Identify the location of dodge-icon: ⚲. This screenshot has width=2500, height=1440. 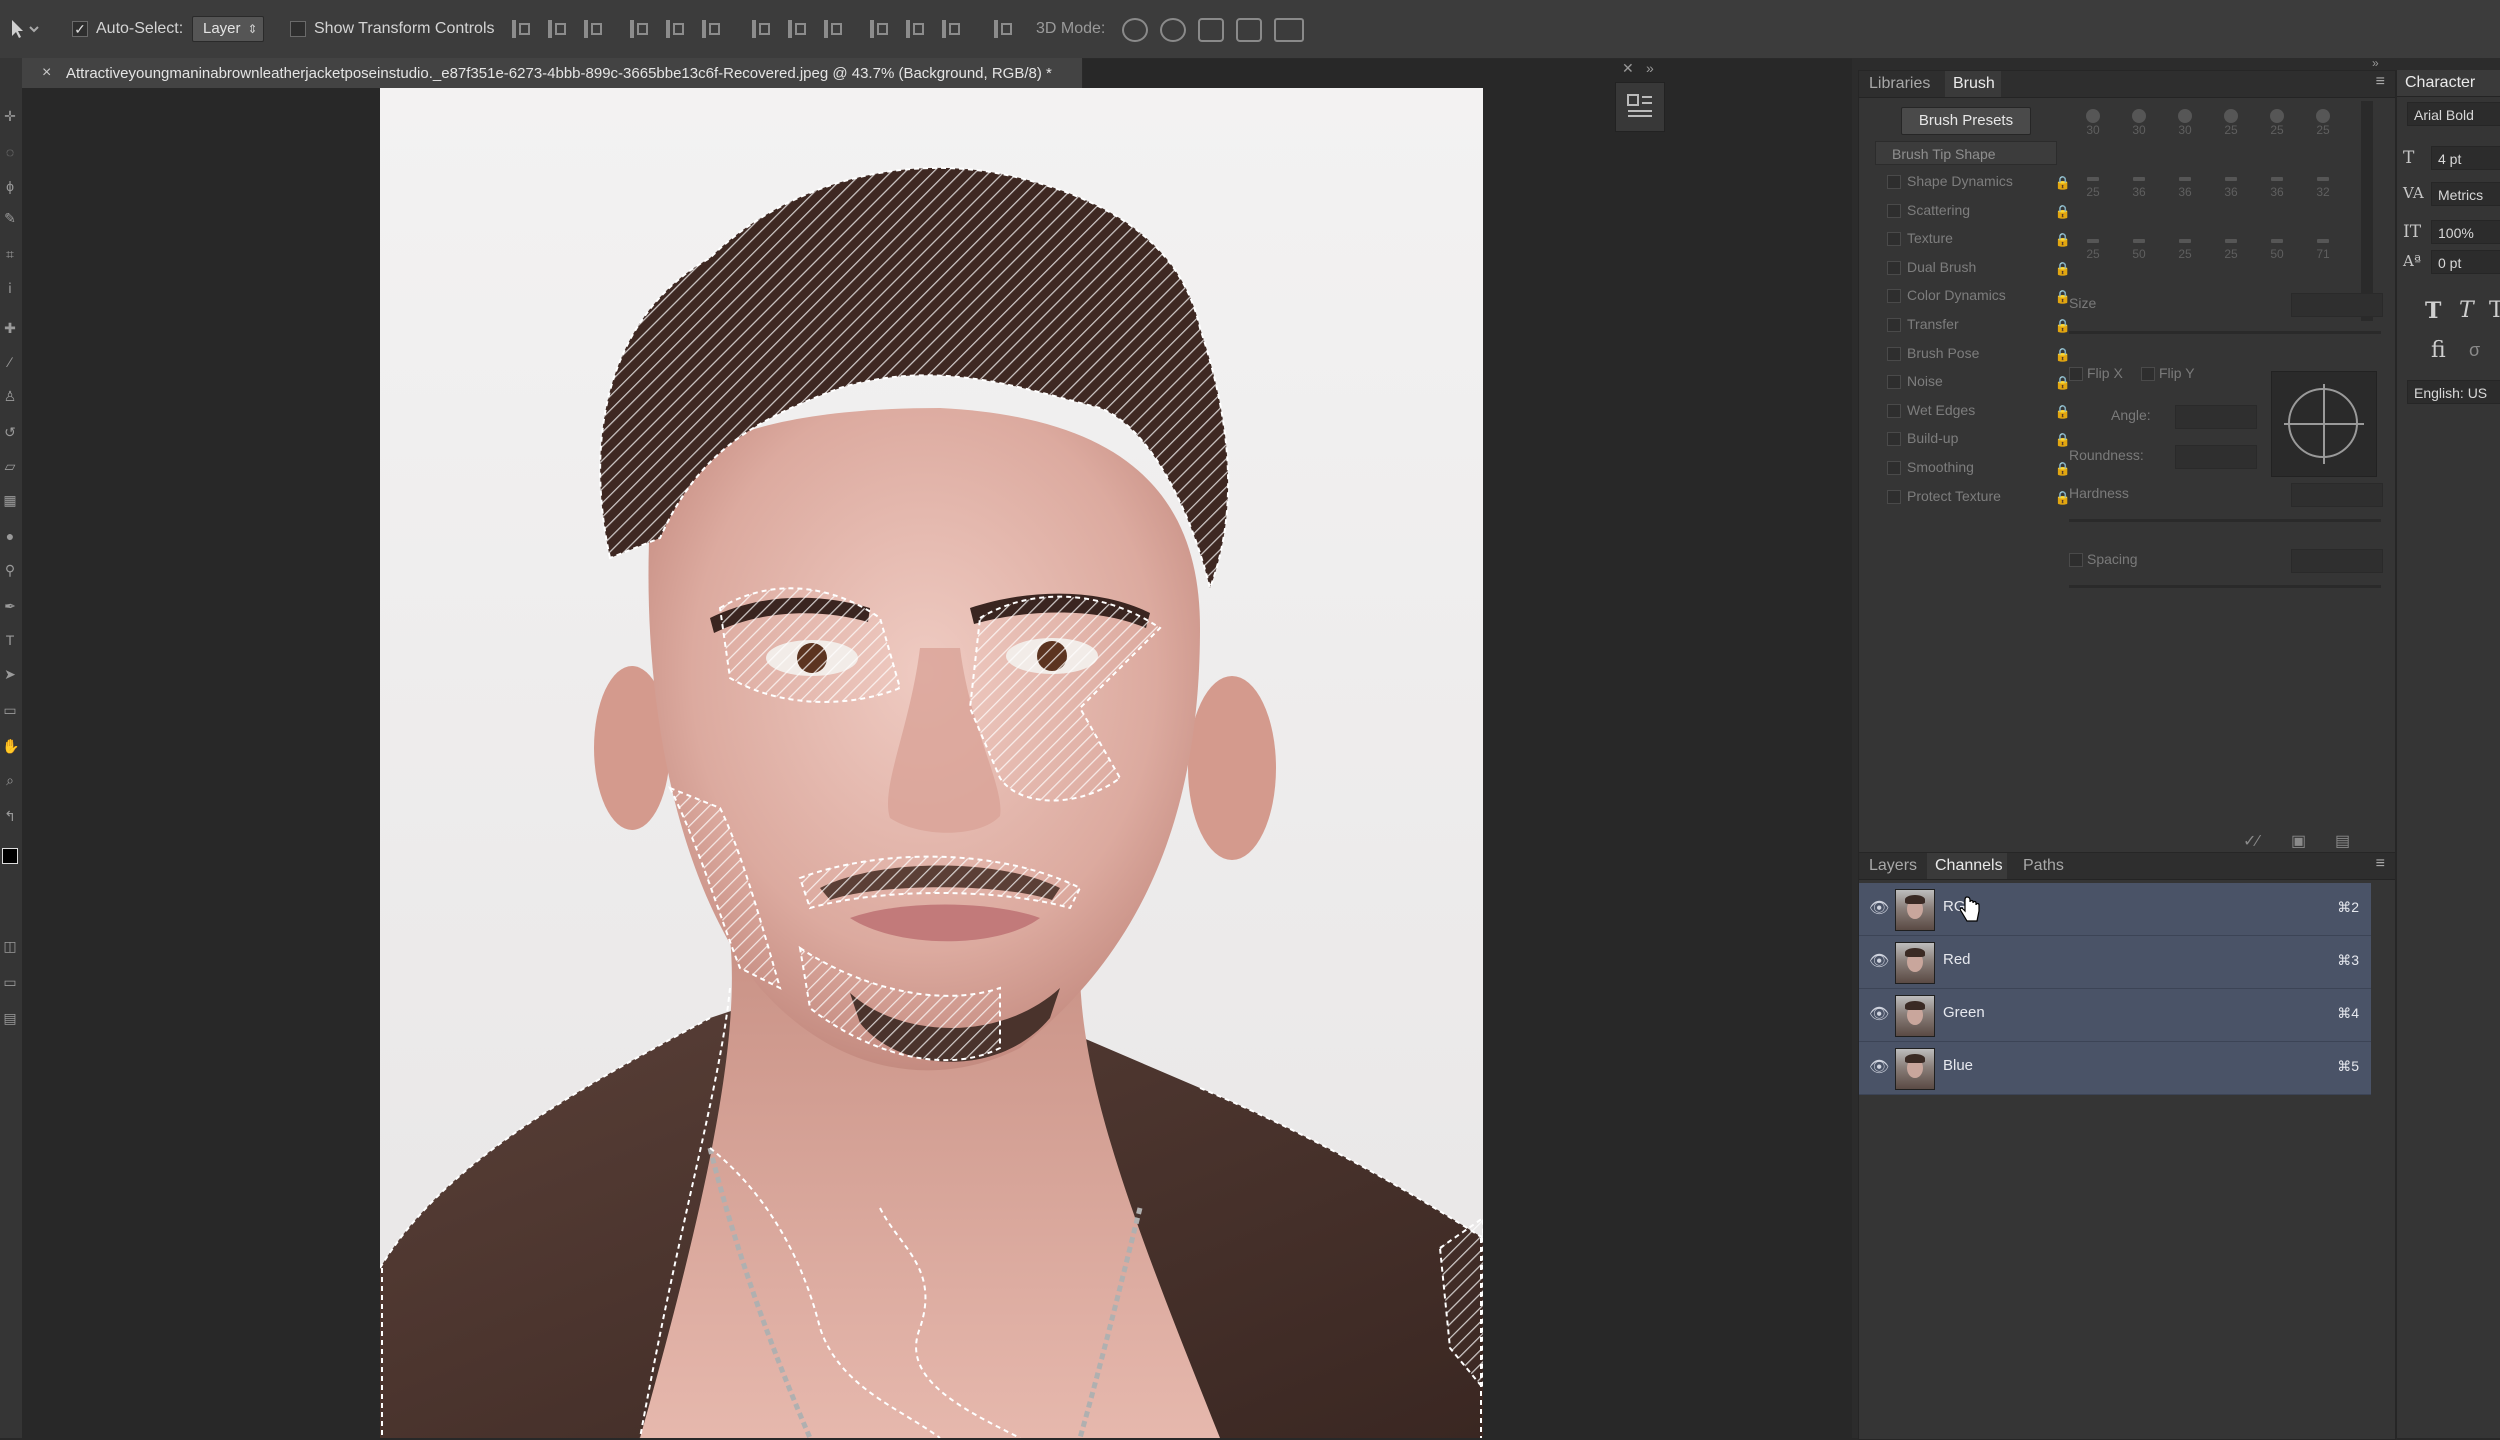
(10, 570).